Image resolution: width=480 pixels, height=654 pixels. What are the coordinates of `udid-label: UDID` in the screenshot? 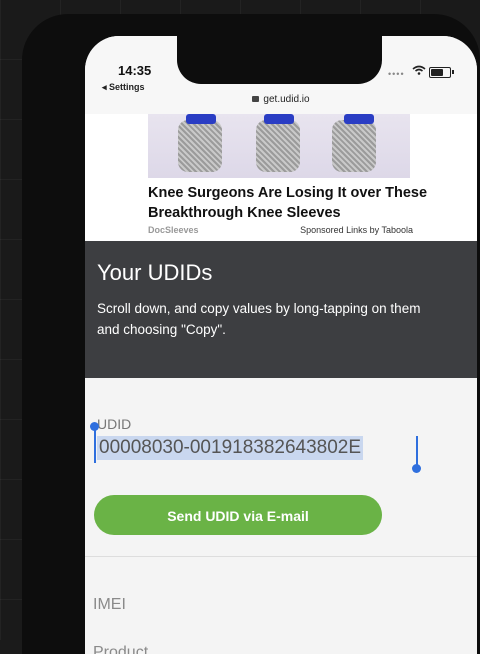 It's located at (114, 424).